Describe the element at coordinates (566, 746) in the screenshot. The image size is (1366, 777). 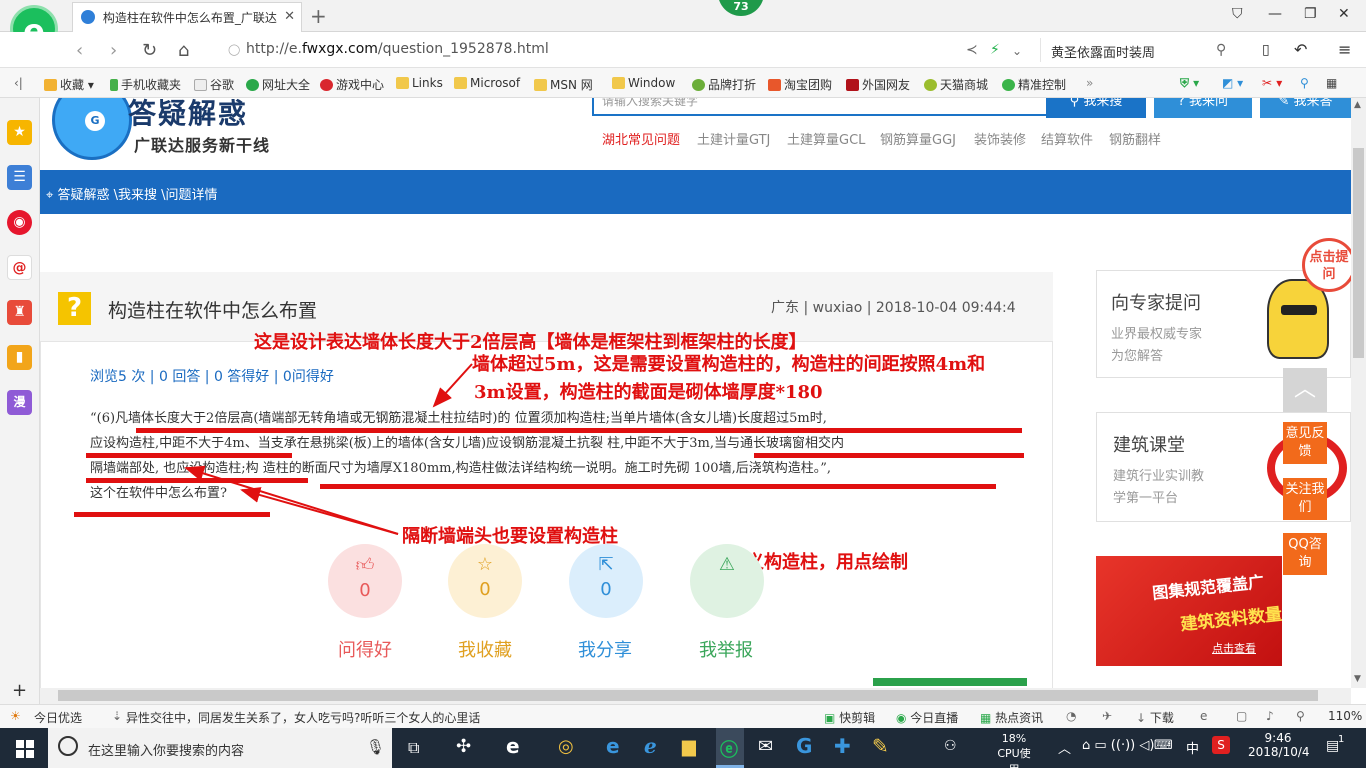
I see `spiral-icon: ◎` at that location.